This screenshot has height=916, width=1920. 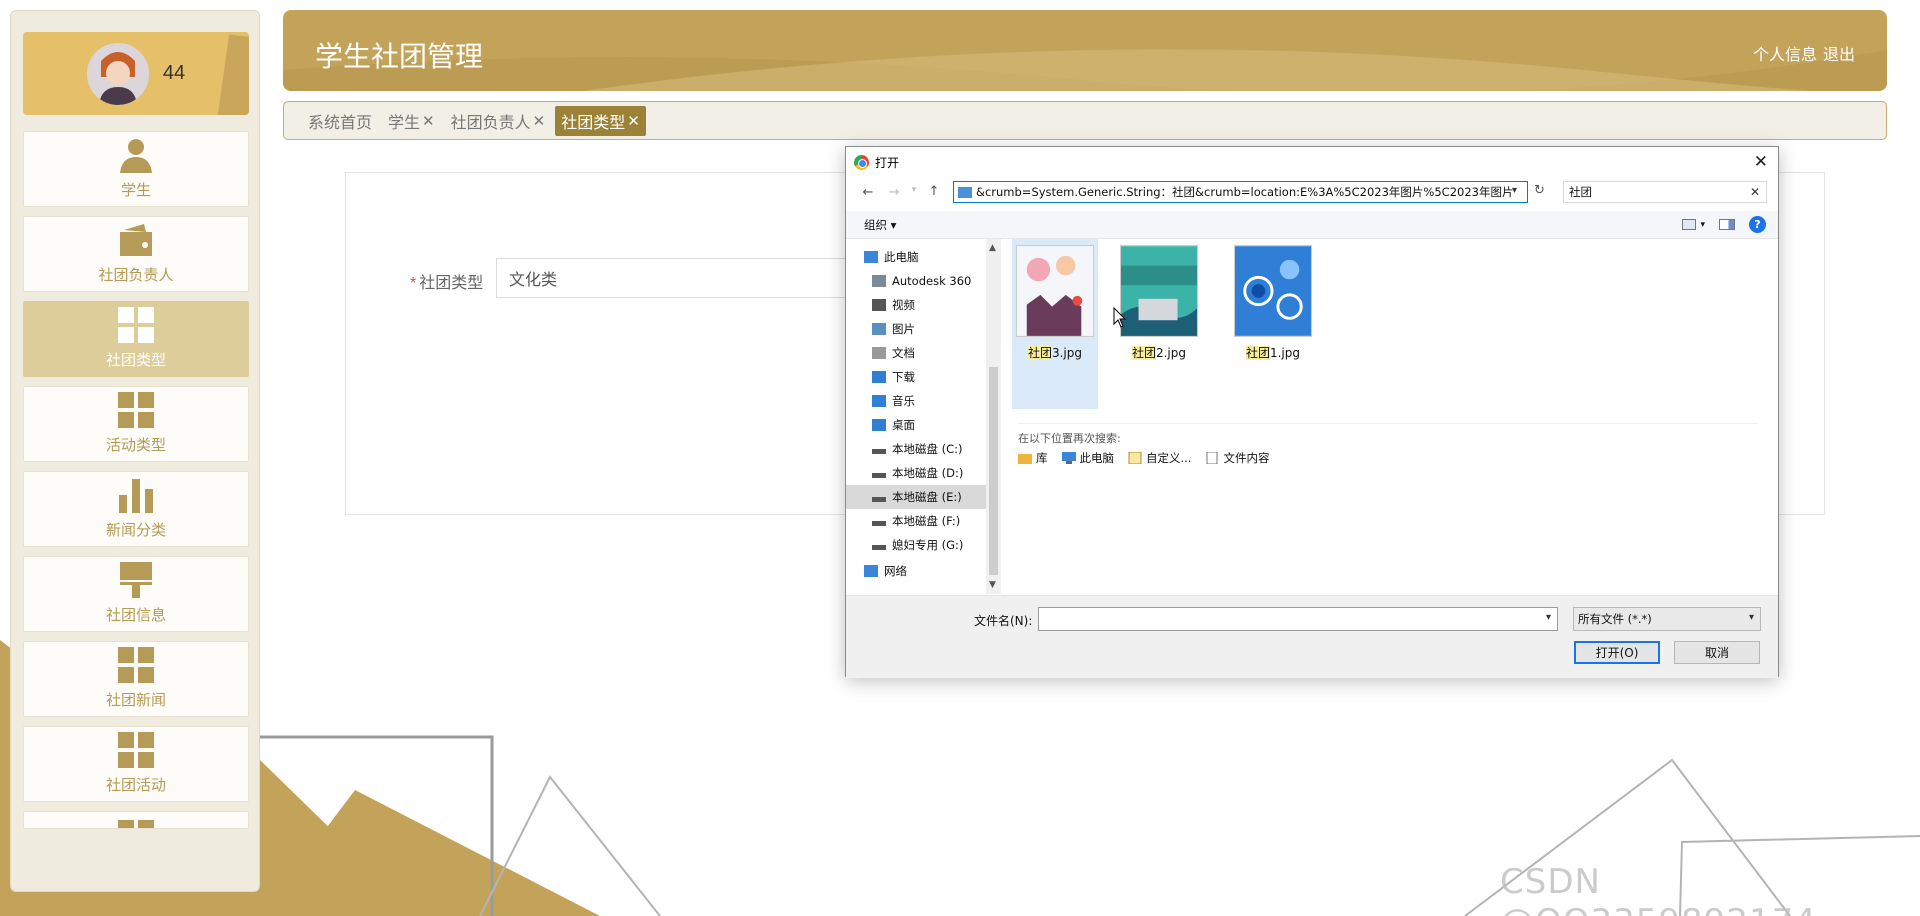 I want to click on sidebar-item-student: 学生, so click(x=136, y=169).